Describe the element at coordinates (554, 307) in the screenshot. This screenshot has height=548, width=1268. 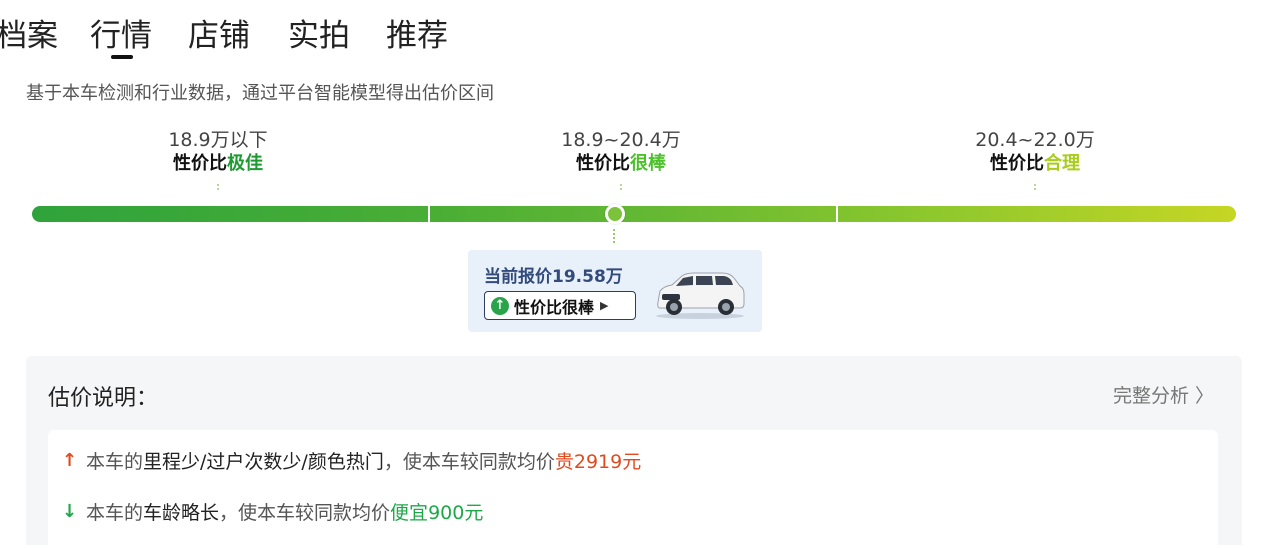
I see `value-rating-label: 性价比很棒` at that location.